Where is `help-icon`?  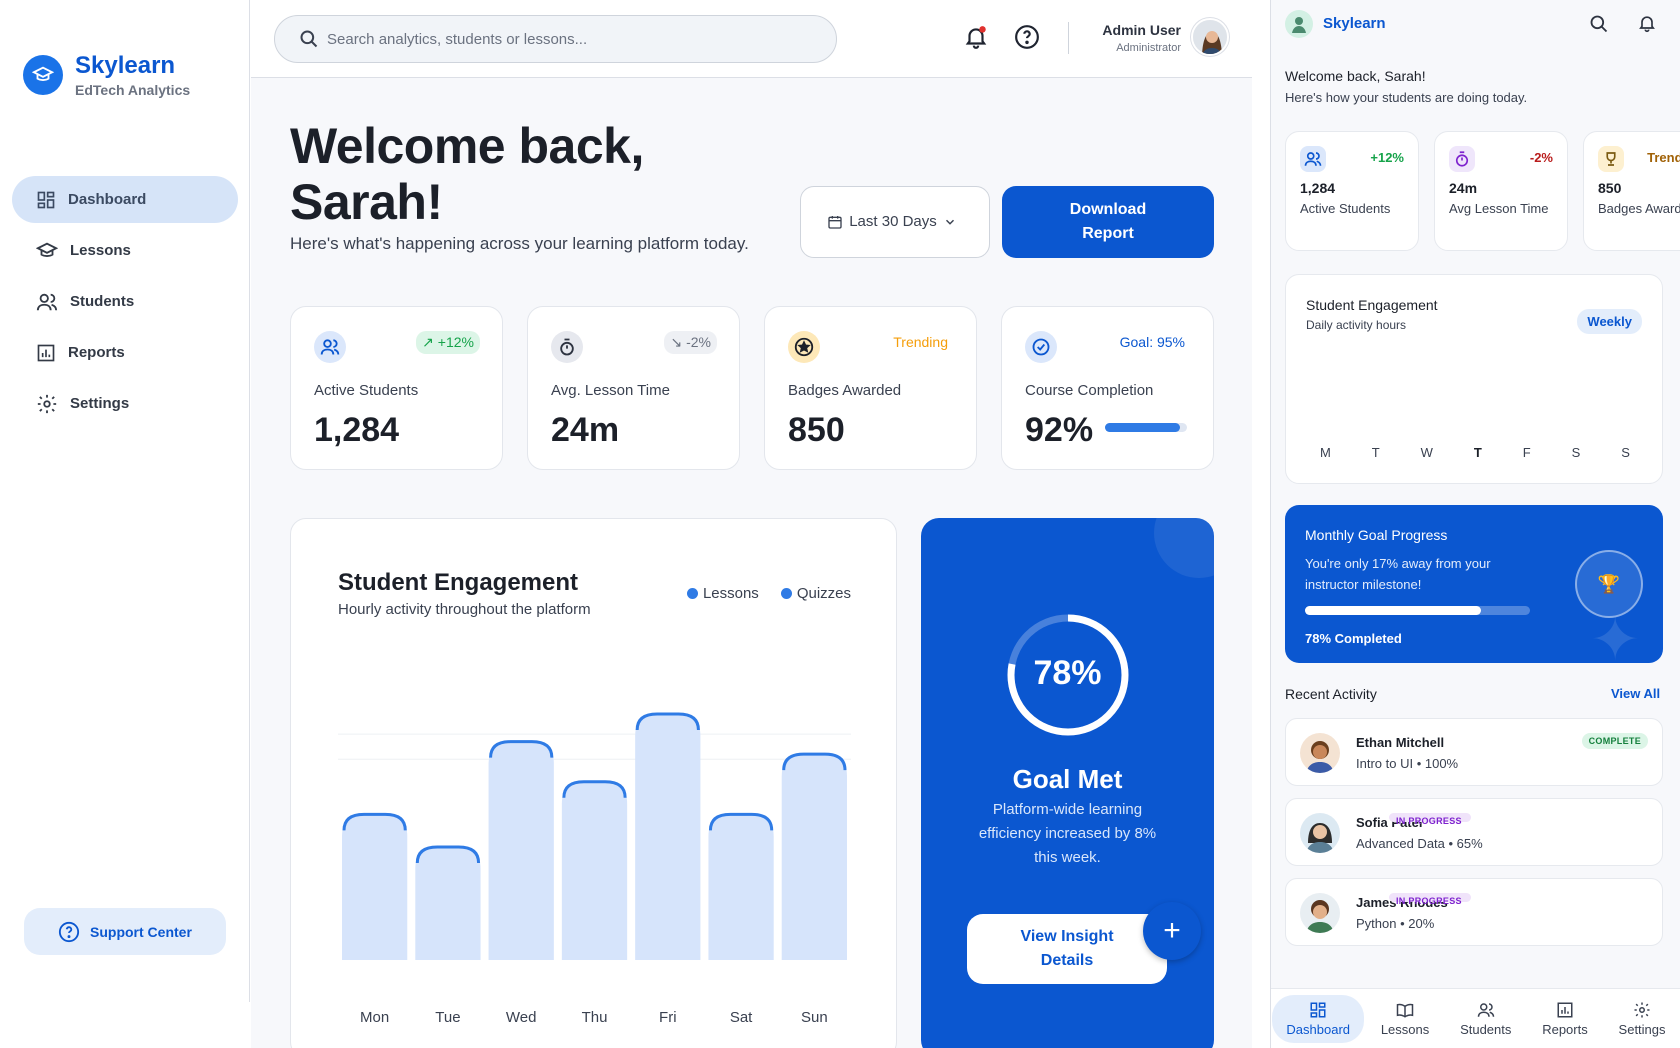
help-icon is located at coordinates (1027, 37).